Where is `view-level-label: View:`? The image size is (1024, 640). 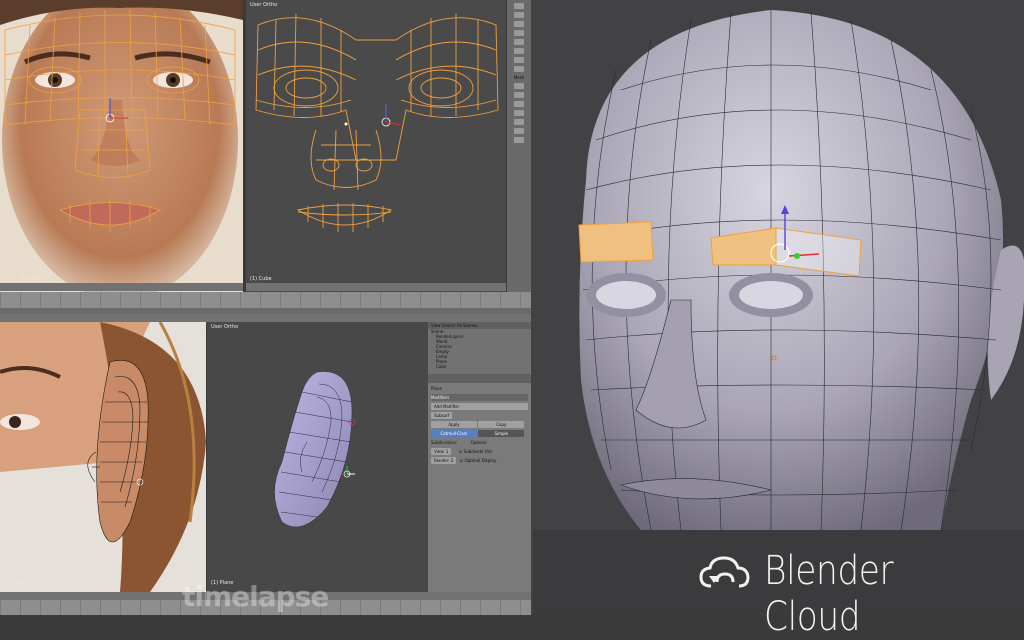
view-level-label: View: is located at coordinates (439, 451).